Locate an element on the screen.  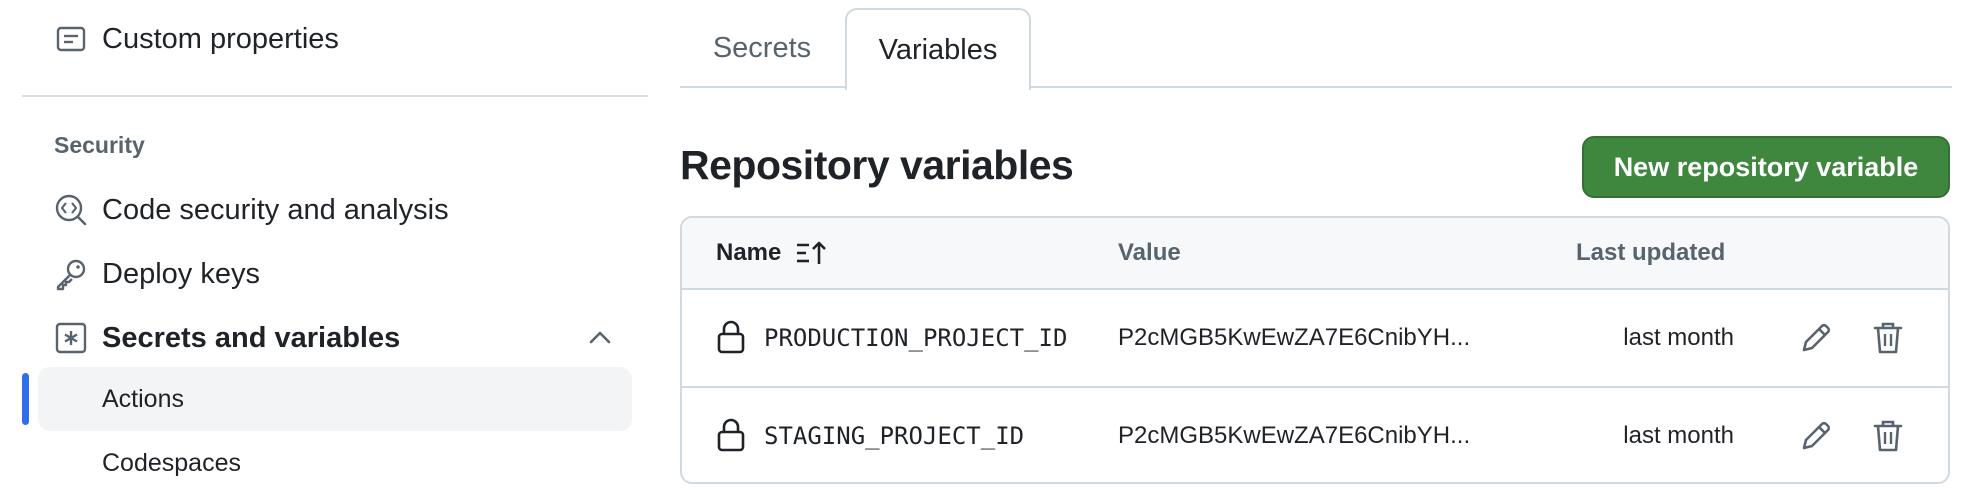
sidebar-item-custom-properties: Custom properties is located at coordinates (320, 39).